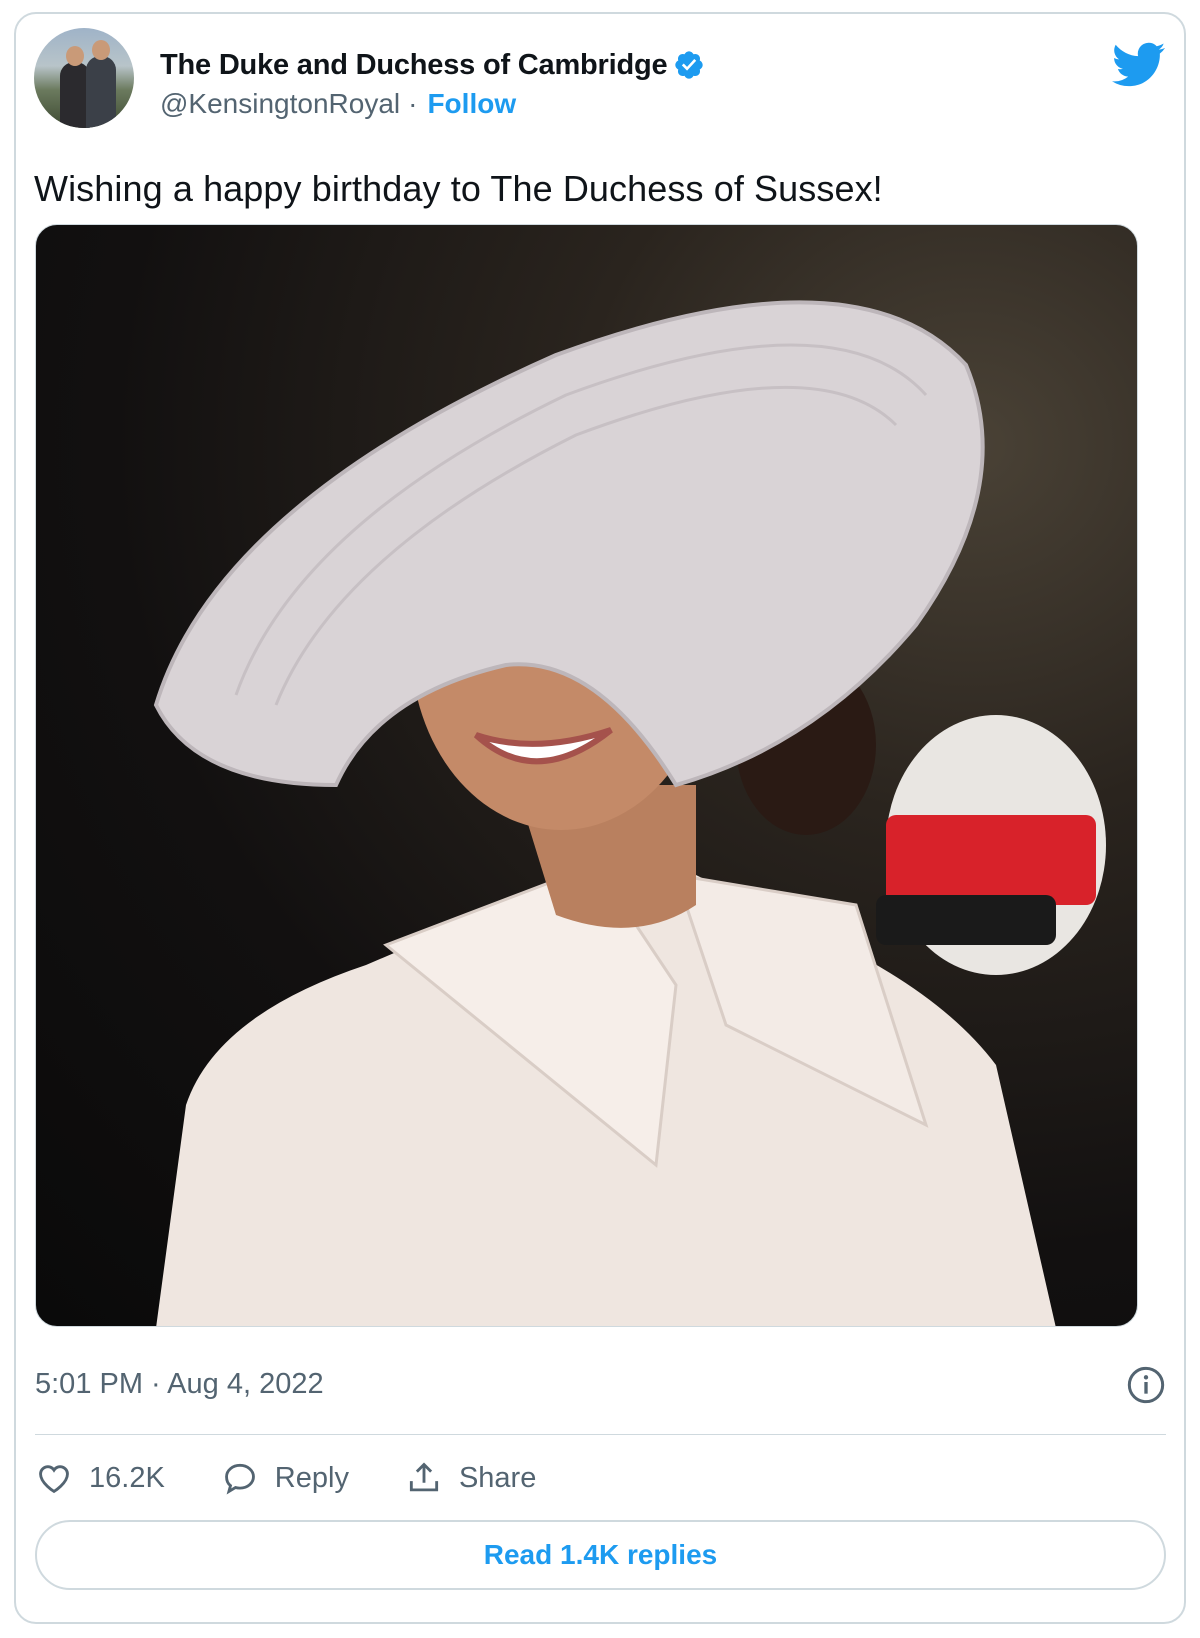 The width and height of the screenshot is (1200, 1638). Describe the element at coordinates (54, 1479) in the screenshot. I see `heart-icon` at that location.